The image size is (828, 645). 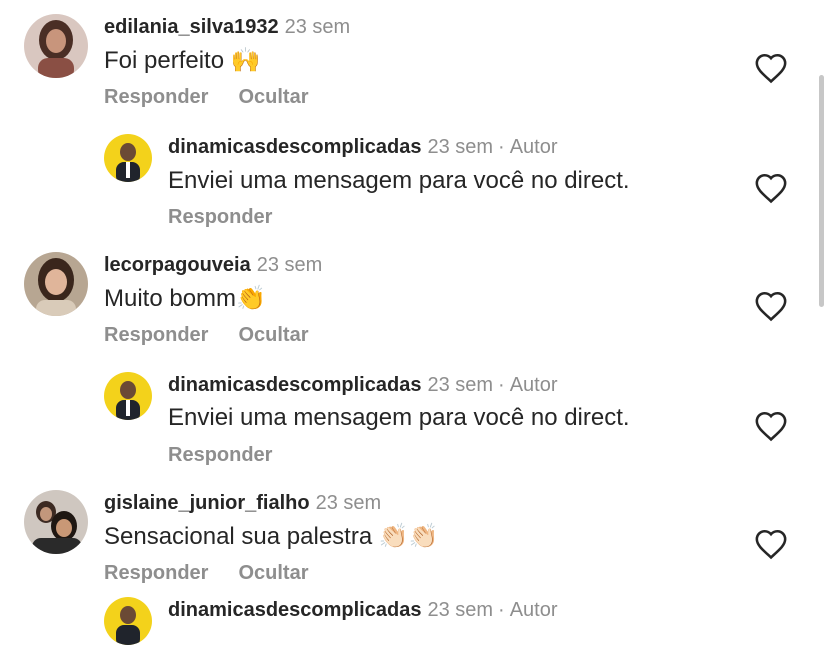 I want to click on comment-body: Muito bomm, so click(x=170, y=298).